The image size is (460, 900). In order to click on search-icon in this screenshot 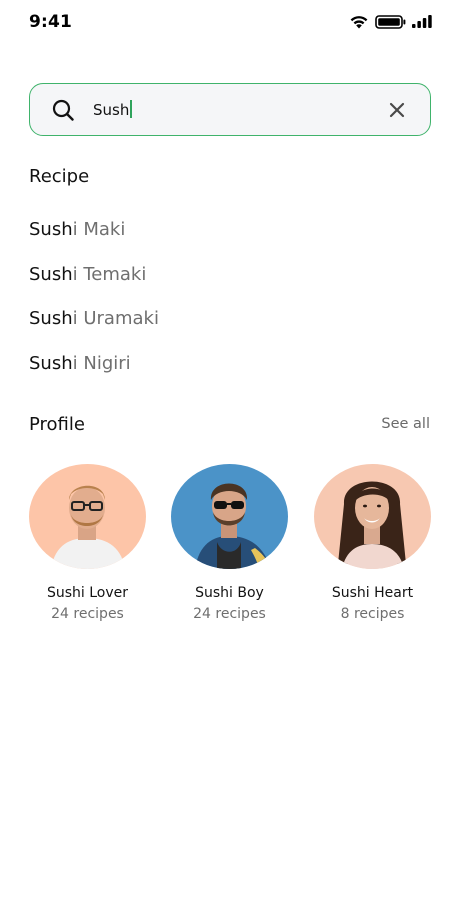, I will do `click(63, 110)`.